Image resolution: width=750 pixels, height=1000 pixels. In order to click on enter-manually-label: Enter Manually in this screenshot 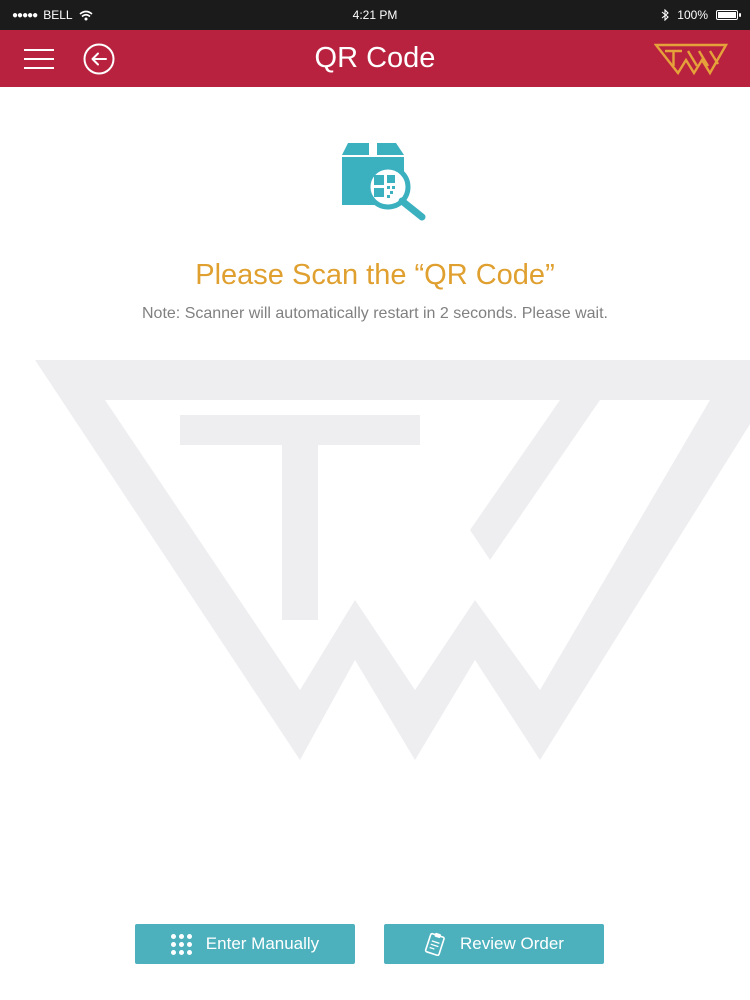, I will do `click(262, 943)`.